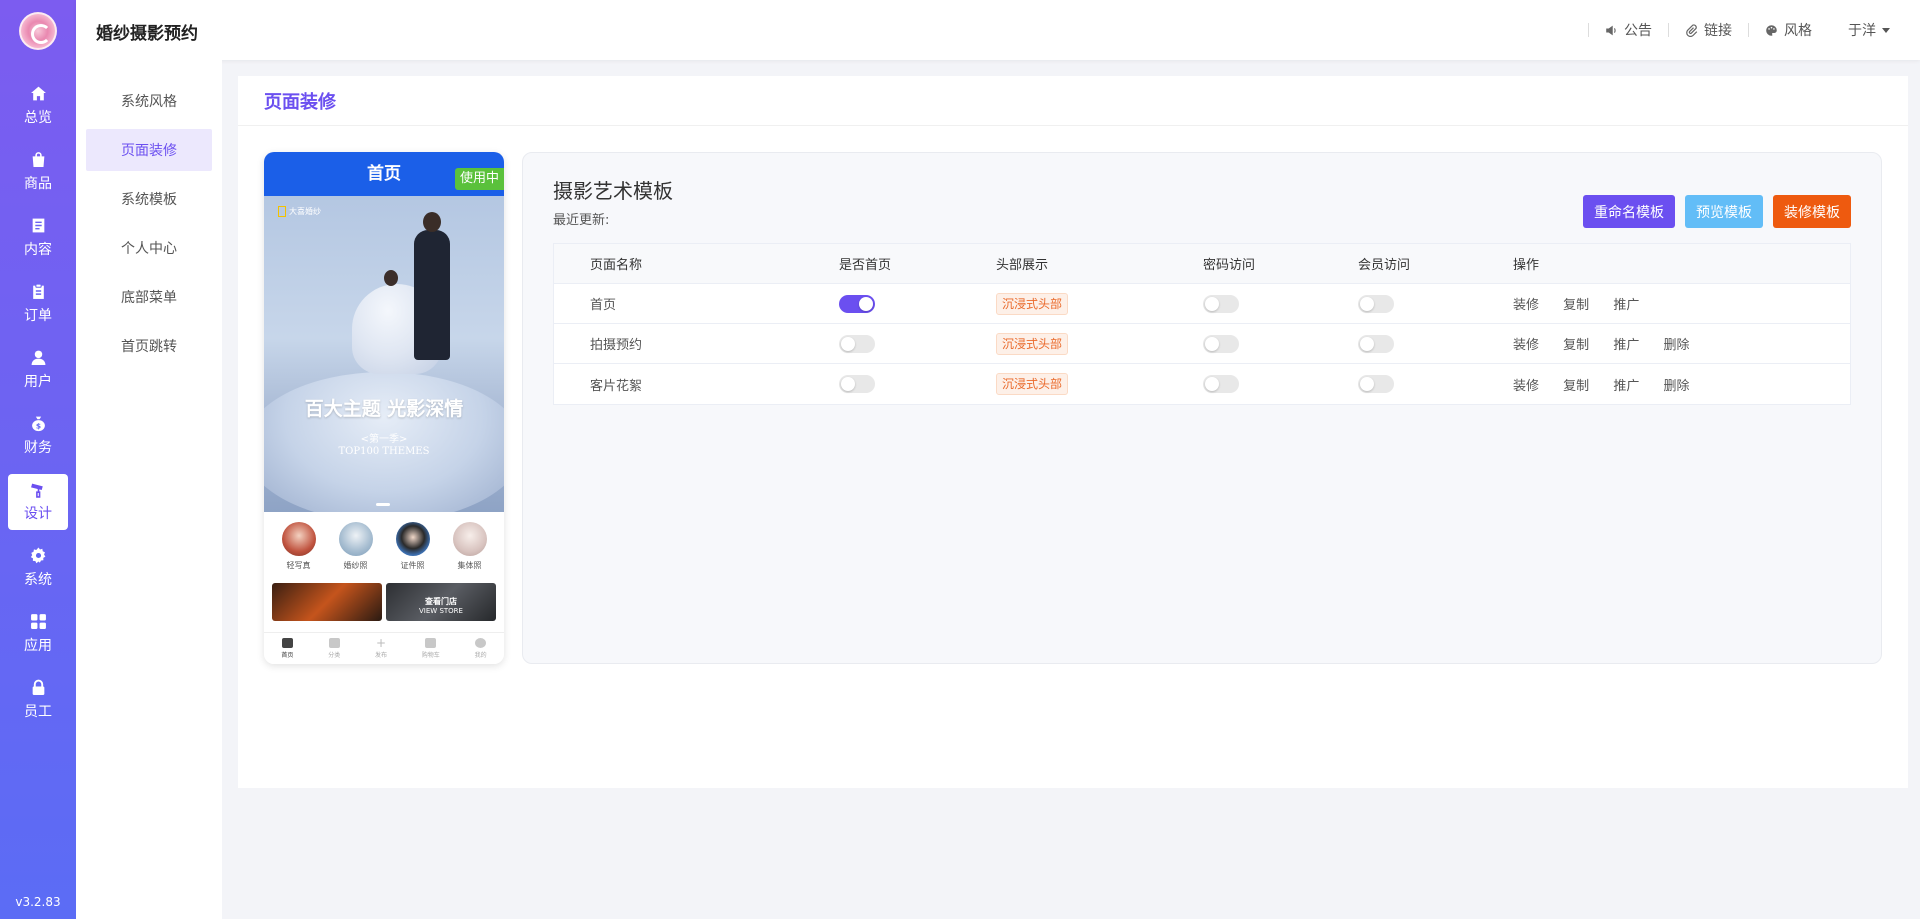 The height and width of the screenshot is (919, 1920). I want to click on preview-template-button: 预览模板, so click(1724, 211).